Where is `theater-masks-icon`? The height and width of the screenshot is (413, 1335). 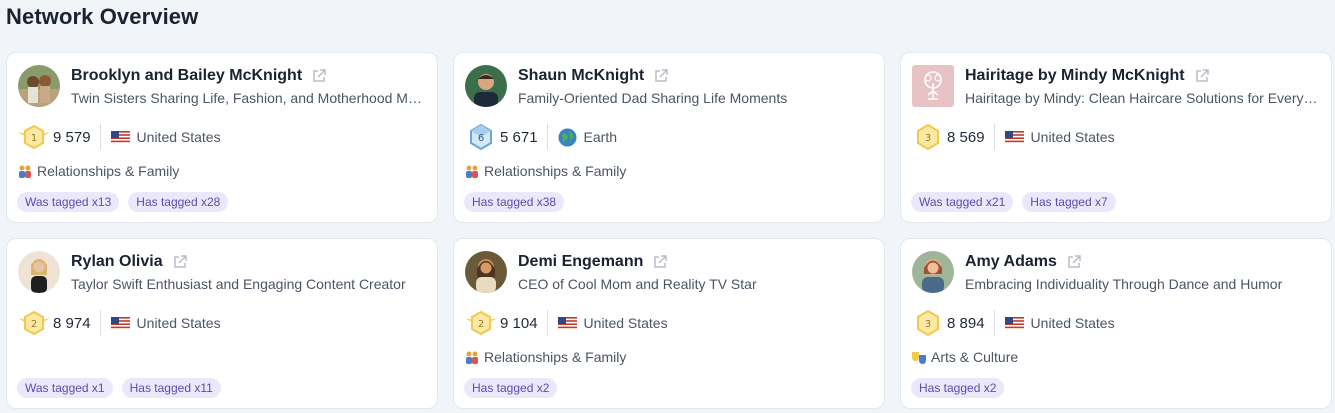
theater-masks-icon is located at coordinates (919, 357).